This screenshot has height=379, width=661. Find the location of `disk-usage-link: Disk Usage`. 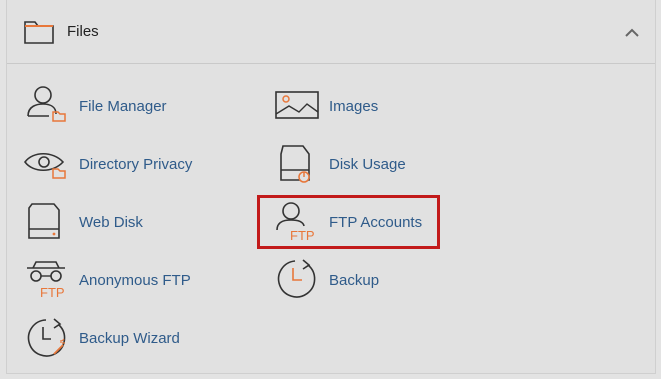

disk-usage-link: Disk Usage is located at coordinates (358, 165).